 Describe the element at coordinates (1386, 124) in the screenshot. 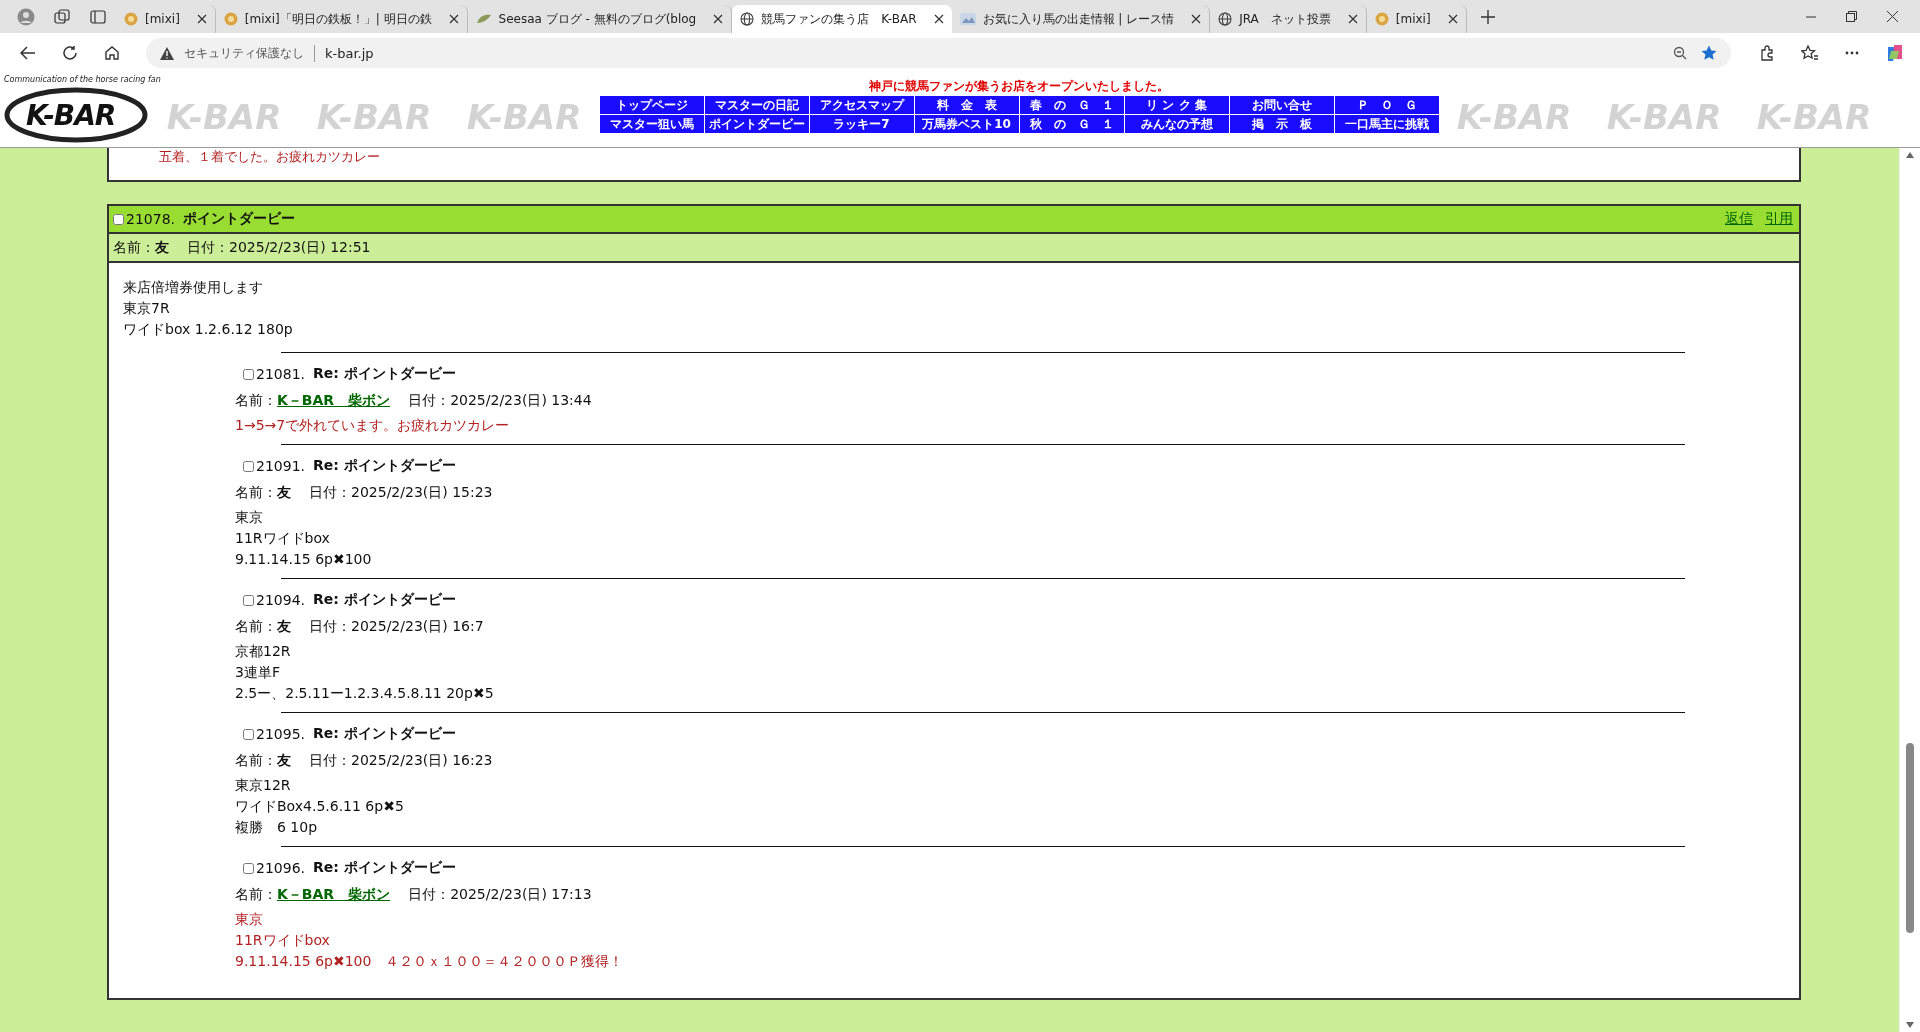

I see `nav-link: 一口馬主に挑戦` at that location.